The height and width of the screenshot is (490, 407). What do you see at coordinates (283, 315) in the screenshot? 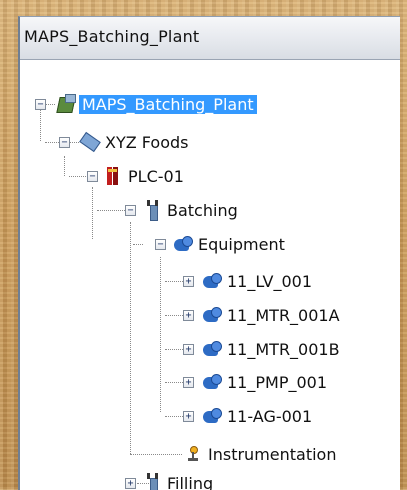
I see `tree-node-label: 11_MTR_001A` at bounding box center [283, 315].